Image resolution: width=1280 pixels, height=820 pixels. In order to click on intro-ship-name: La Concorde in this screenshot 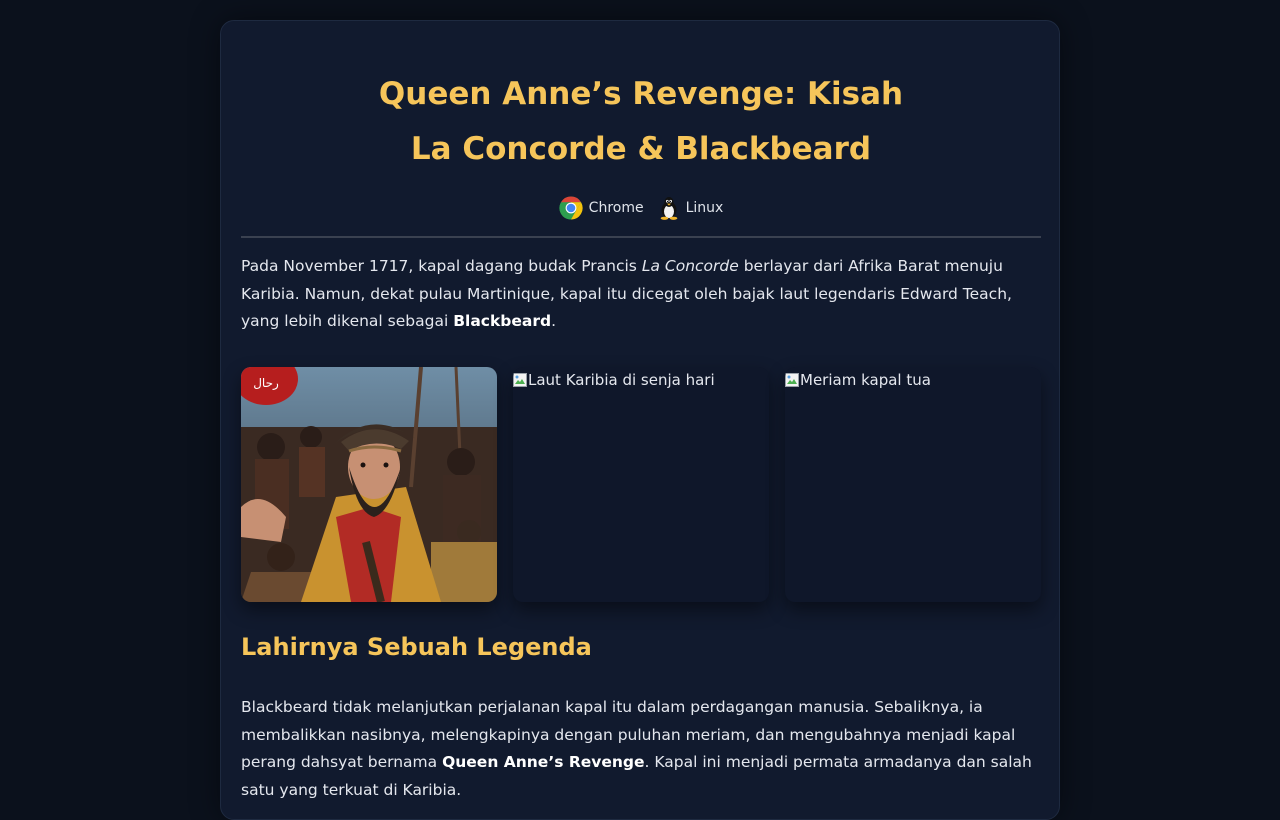, I will do `click(690, 266)`.